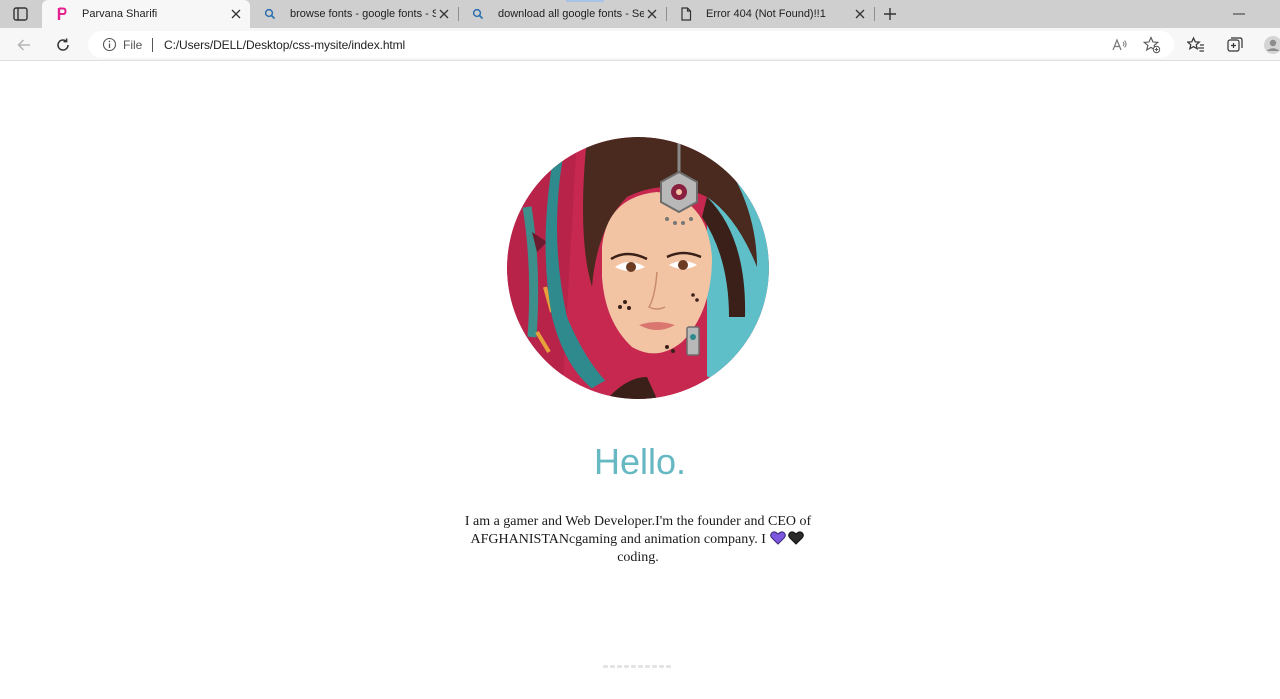 The image size is (1280, 699). What do you see at coordinates (120, 14) in the screenshot?
I see `tab-title: Parvana Sharifi` at bounding box center [120, 14].